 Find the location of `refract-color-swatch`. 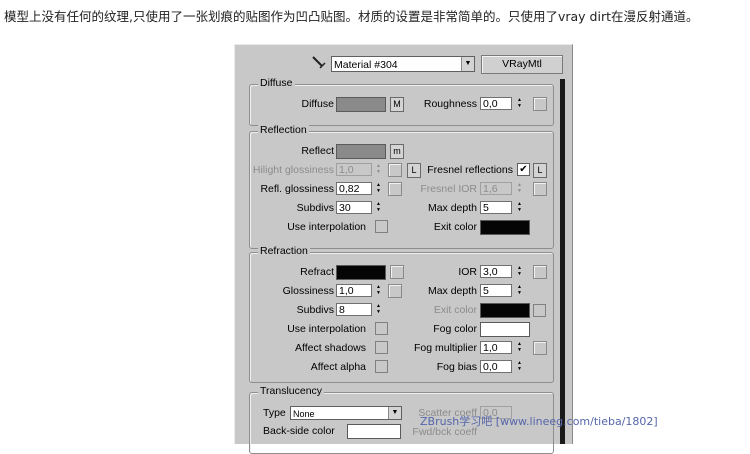

refract-color-swatch is located at coordinates (361, 272).